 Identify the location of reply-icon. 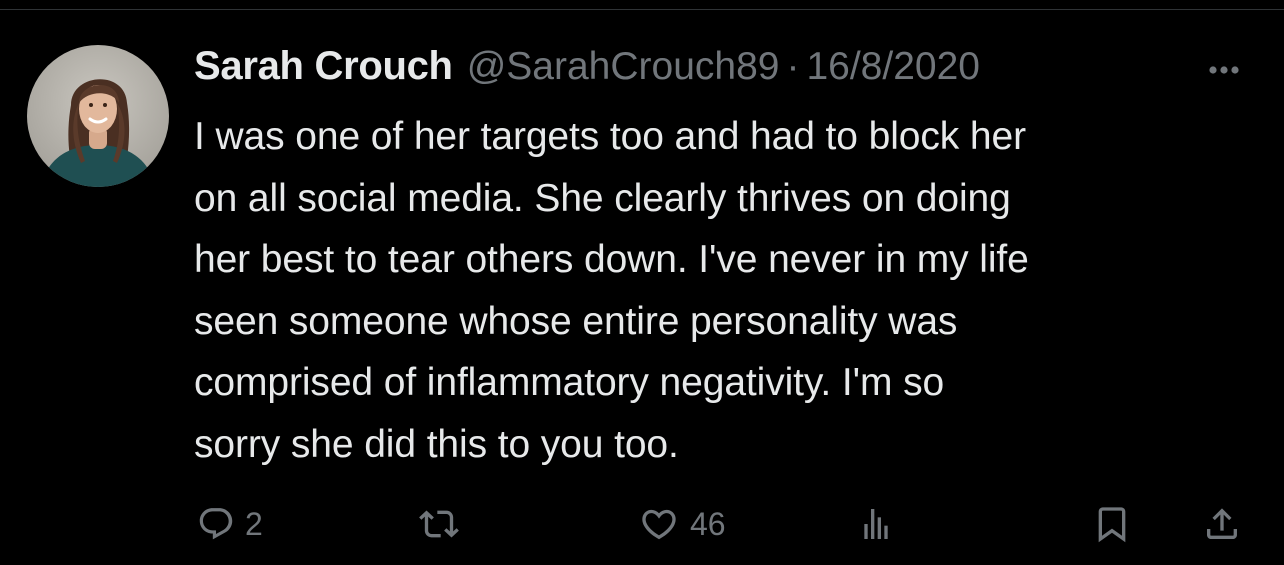
(216, 524).